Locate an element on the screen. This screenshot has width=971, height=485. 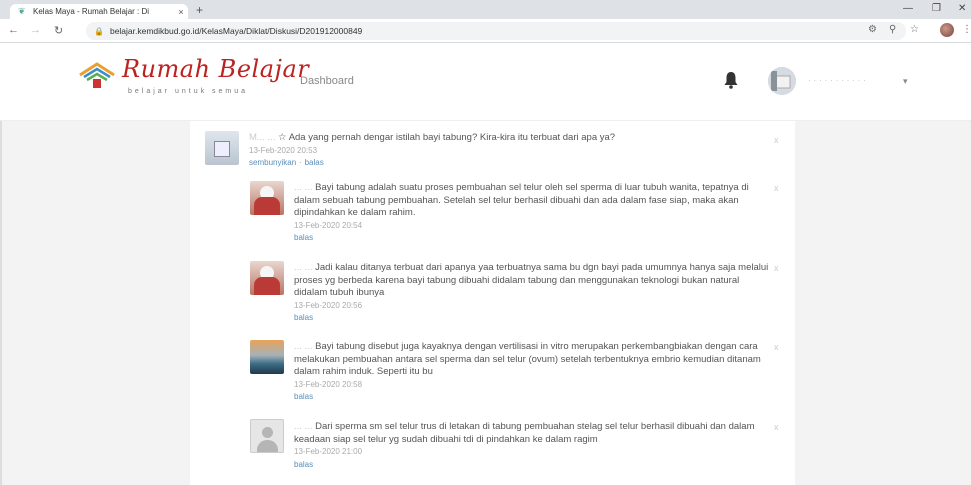
user-avatar-image-icon is located at coordinates (782, 81).